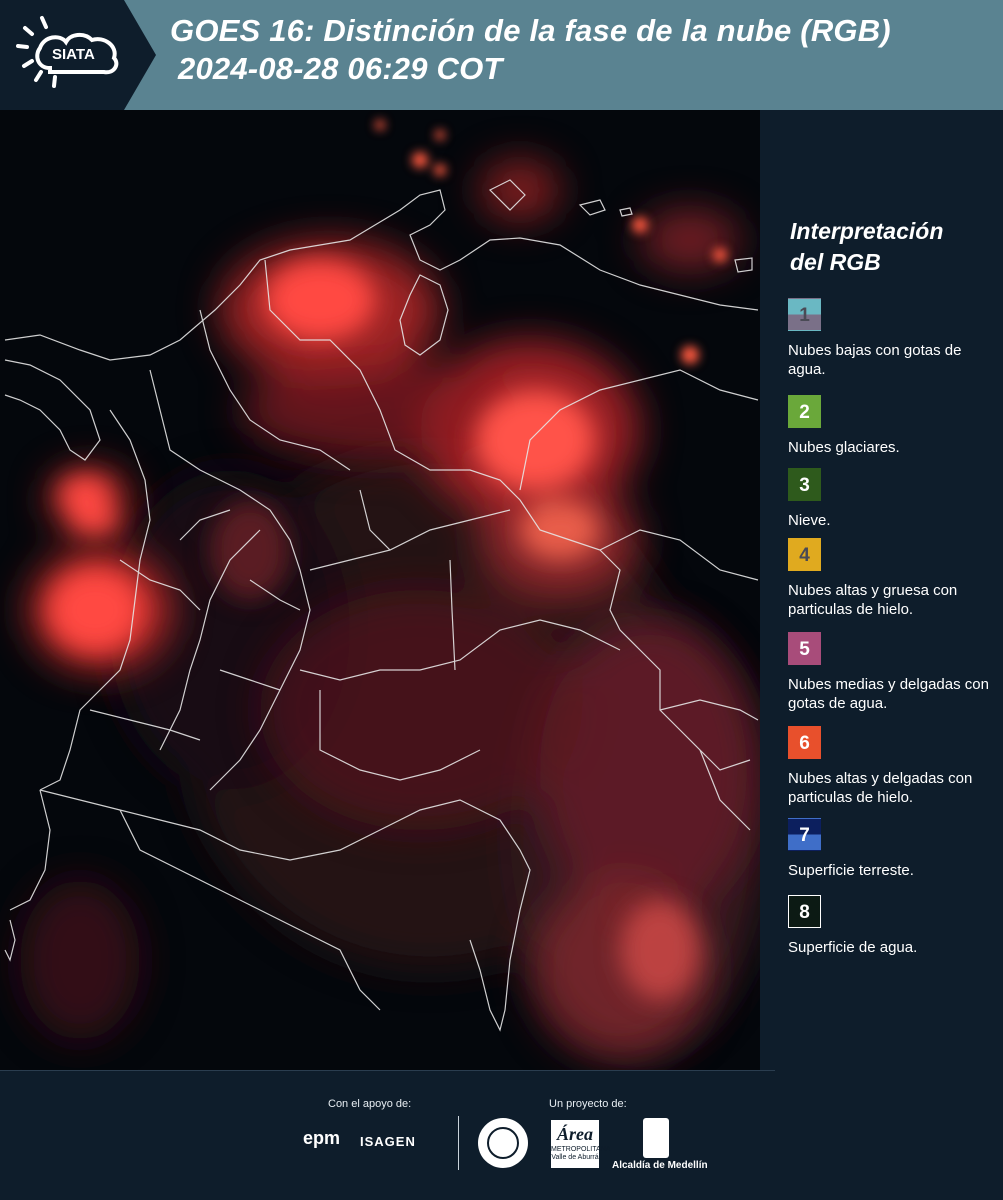 The width and height of the screenshot is (1003, 1200). I want to click on legend-swatch: 7, so click(804, 834).